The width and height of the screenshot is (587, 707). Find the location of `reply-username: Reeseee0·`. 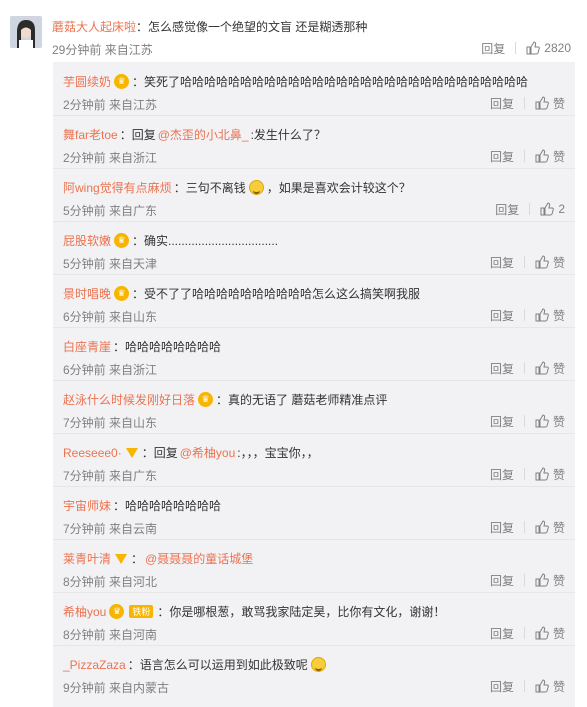

reply-username: Reeseee0· is located at coordinates (92, 453).